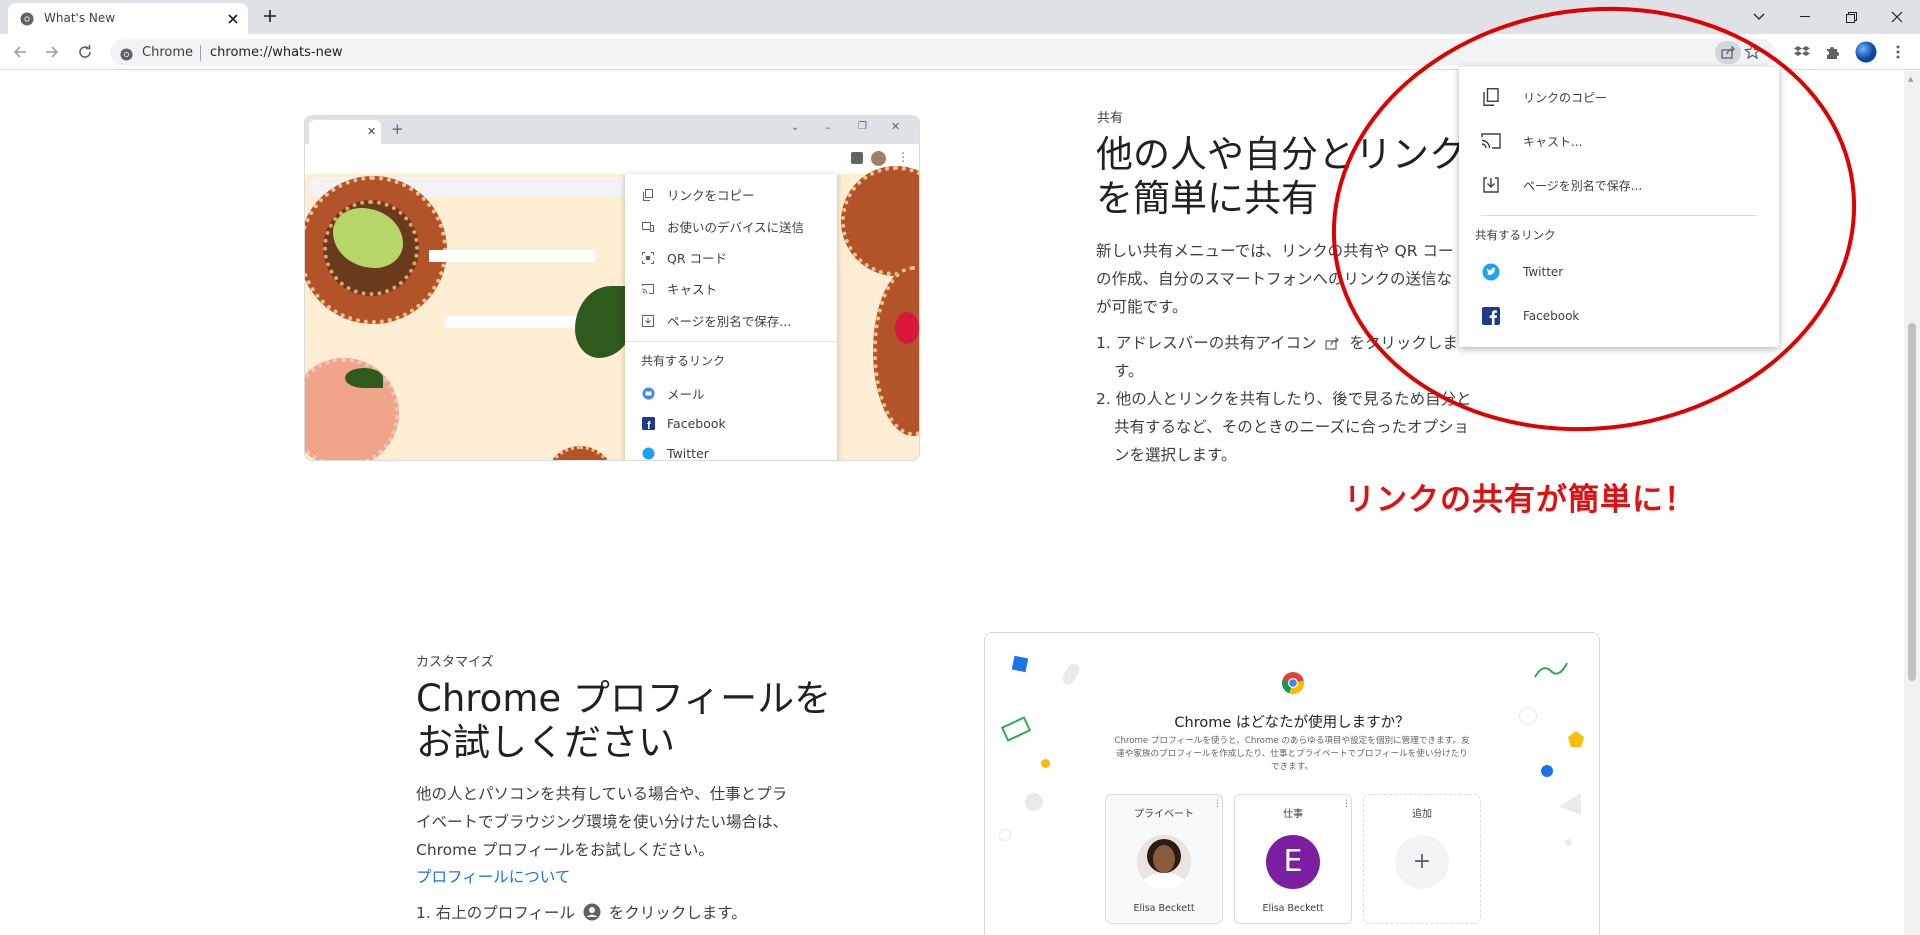 This screenshot has height=935, width=1920. Describe the element at coordinates (828, 127) in the screenshot. I see `illustration-minimize-icon: –` at that location.